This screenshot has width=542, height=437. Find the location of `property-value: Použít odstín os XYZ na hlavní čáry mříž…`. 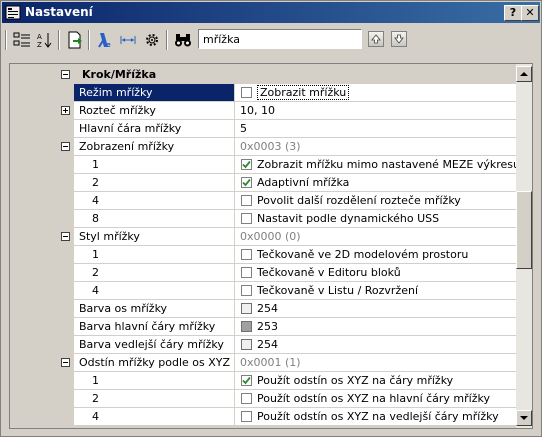

property-value: Použít odstín os XYZ na hlavní čáry mříž… is located at coordinates (375, 398).